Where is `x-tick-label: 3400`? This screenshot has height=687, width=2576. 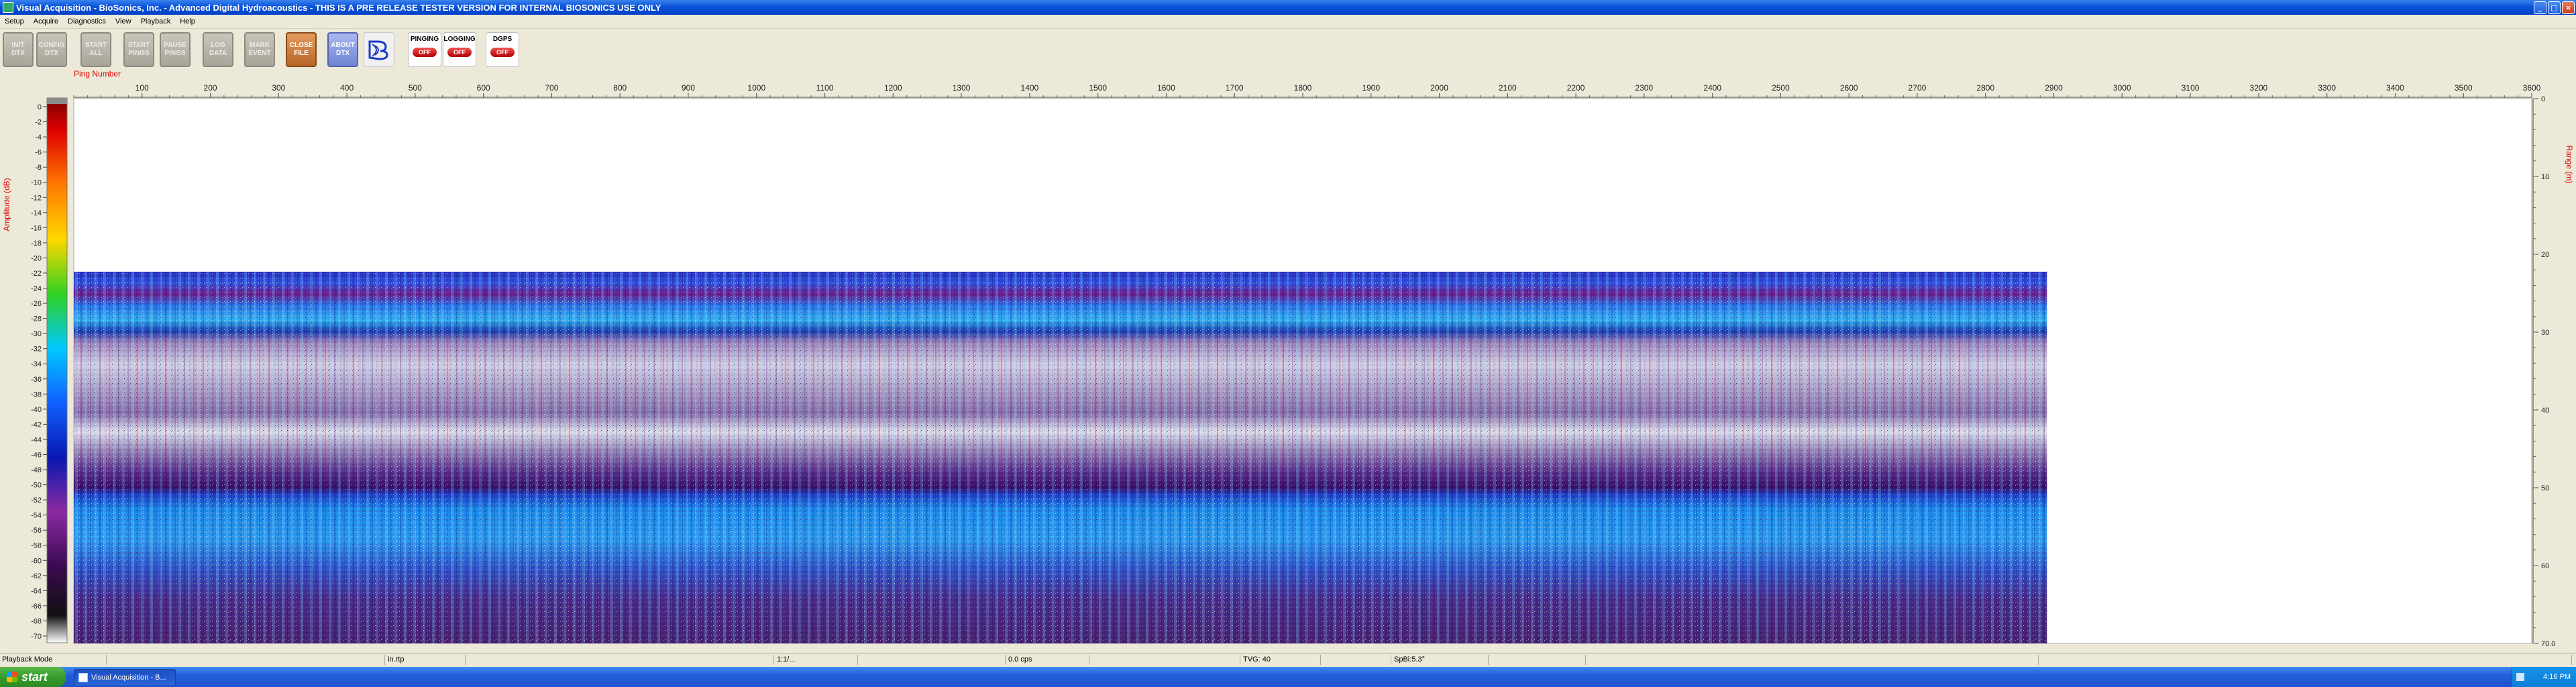 x-tick-label: 3400 is located at coordinates (2395, 88).